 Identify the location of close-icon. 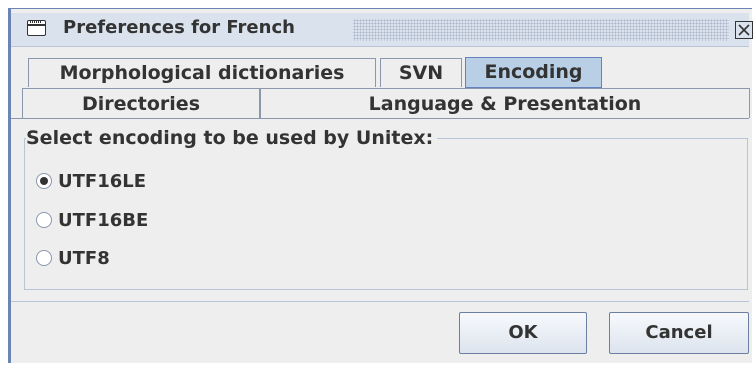
(744, 30).